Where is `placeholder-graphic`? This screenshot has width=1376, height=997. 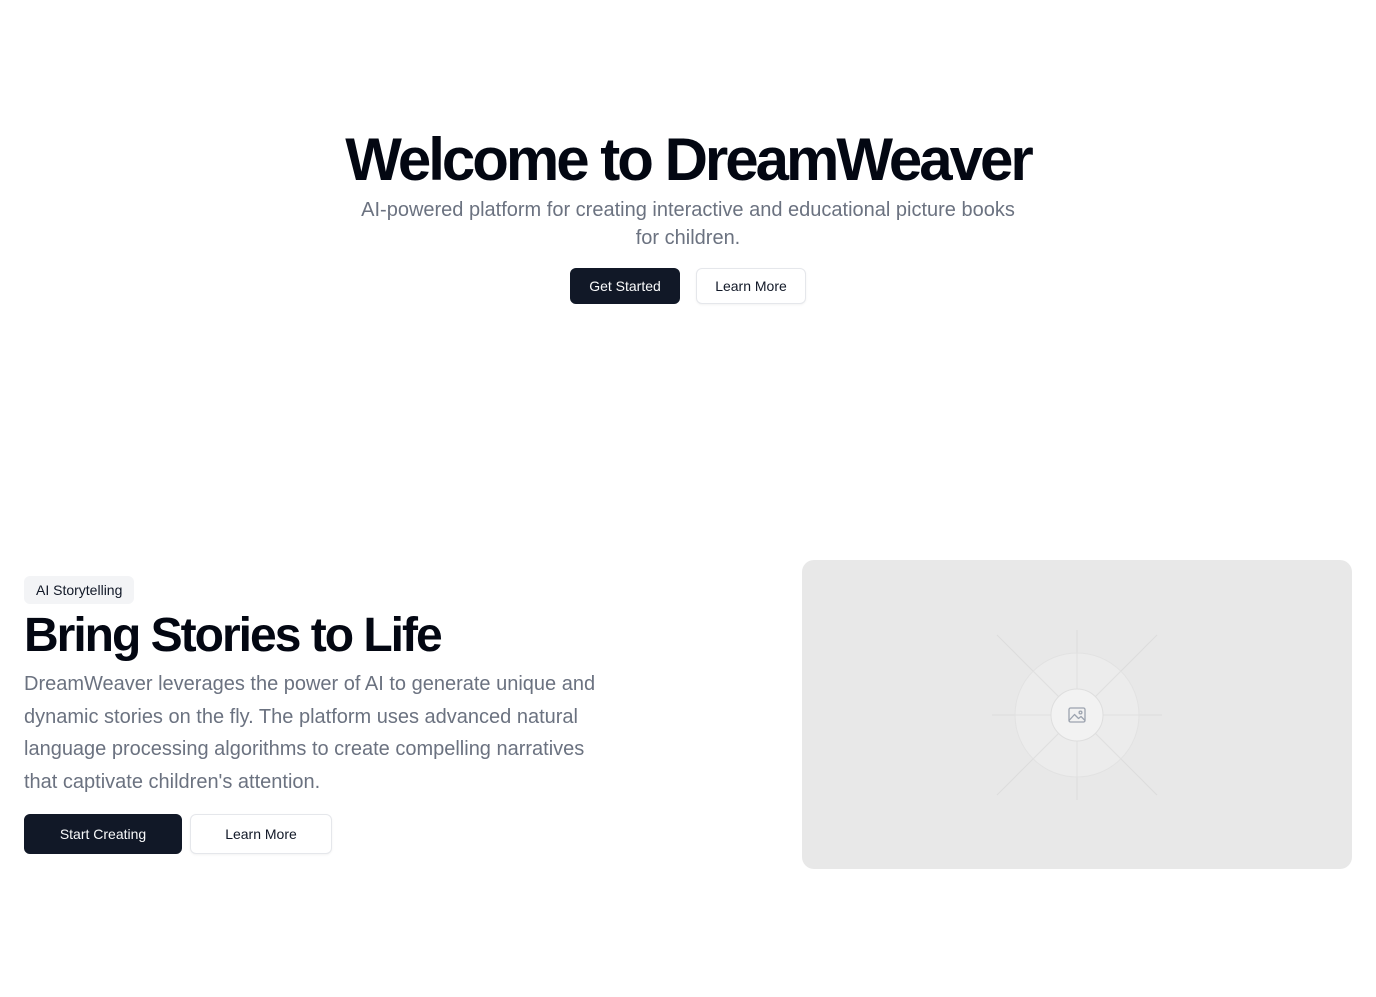 placeholder-graphic is located at coordinates (1077, 715).